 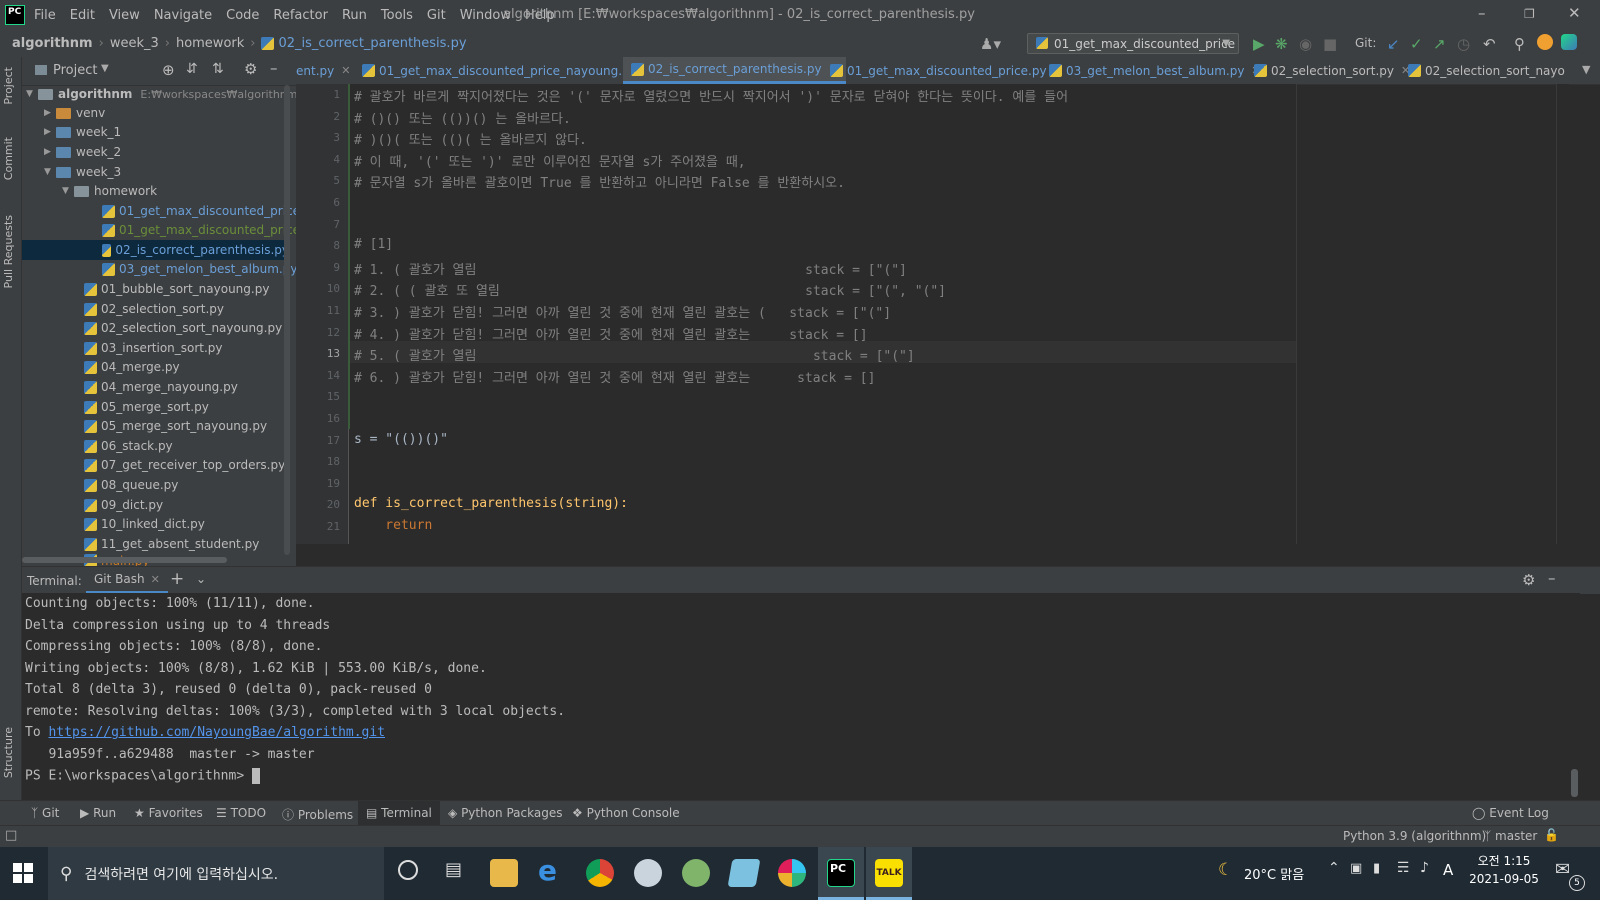 What do you see at coordinates (82, 152) in the screenshot?
I see `tree-item-week2: ▶ week_2` at bounding box center [82, 152].